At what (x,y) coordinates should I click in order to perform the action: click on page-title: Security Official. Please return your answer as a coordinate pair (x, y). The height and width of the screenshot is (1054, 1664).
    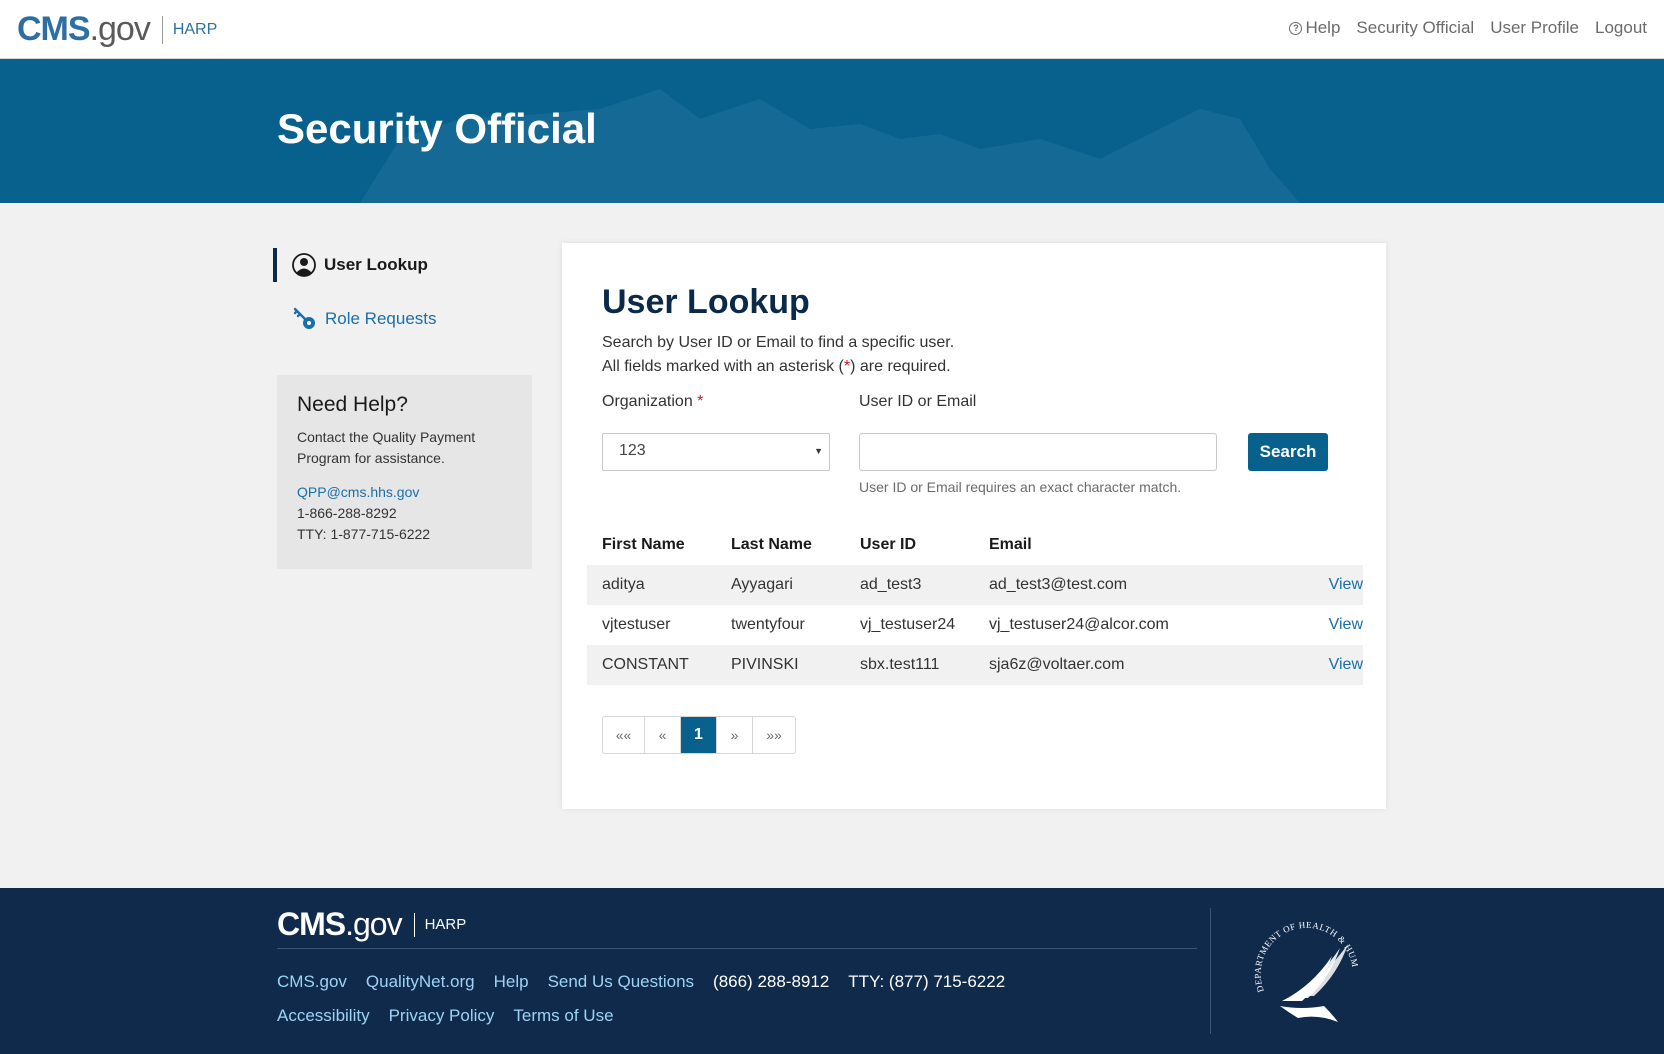
    Looking at the image, I should click on (437, 128).